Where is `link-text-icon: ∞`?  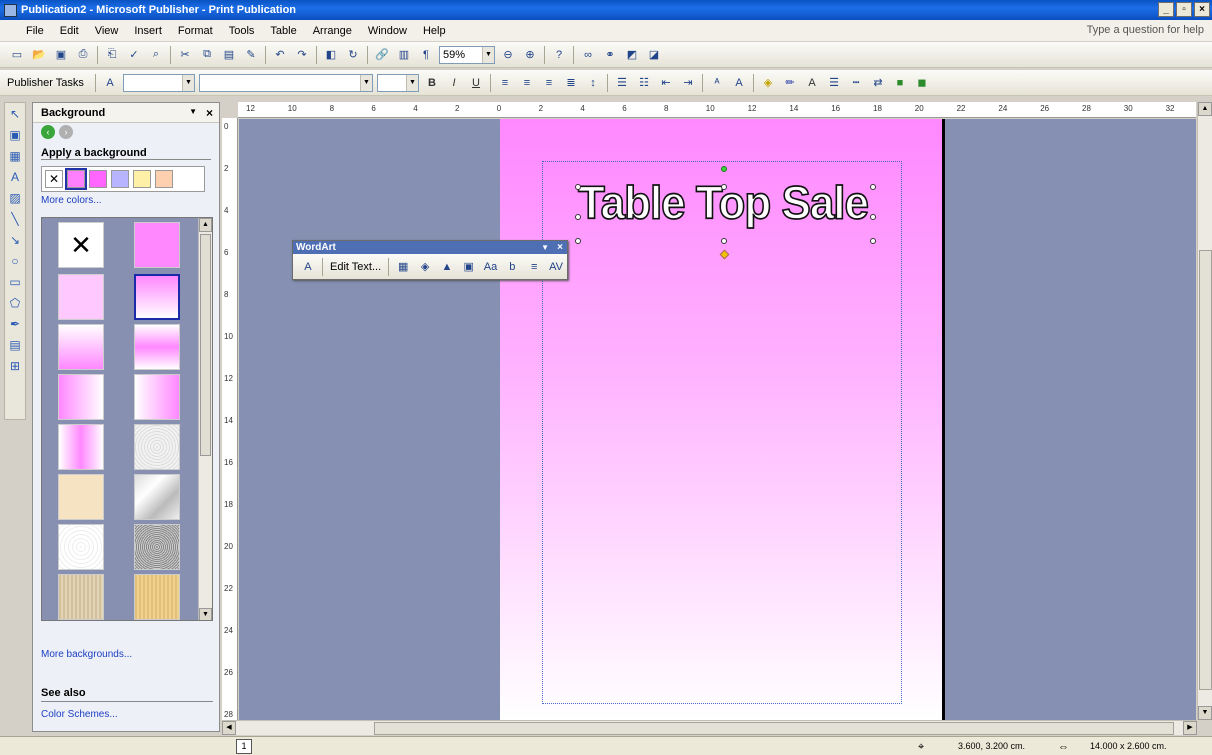 link-text-icon: ∞ is located at coordinates (588, 55).